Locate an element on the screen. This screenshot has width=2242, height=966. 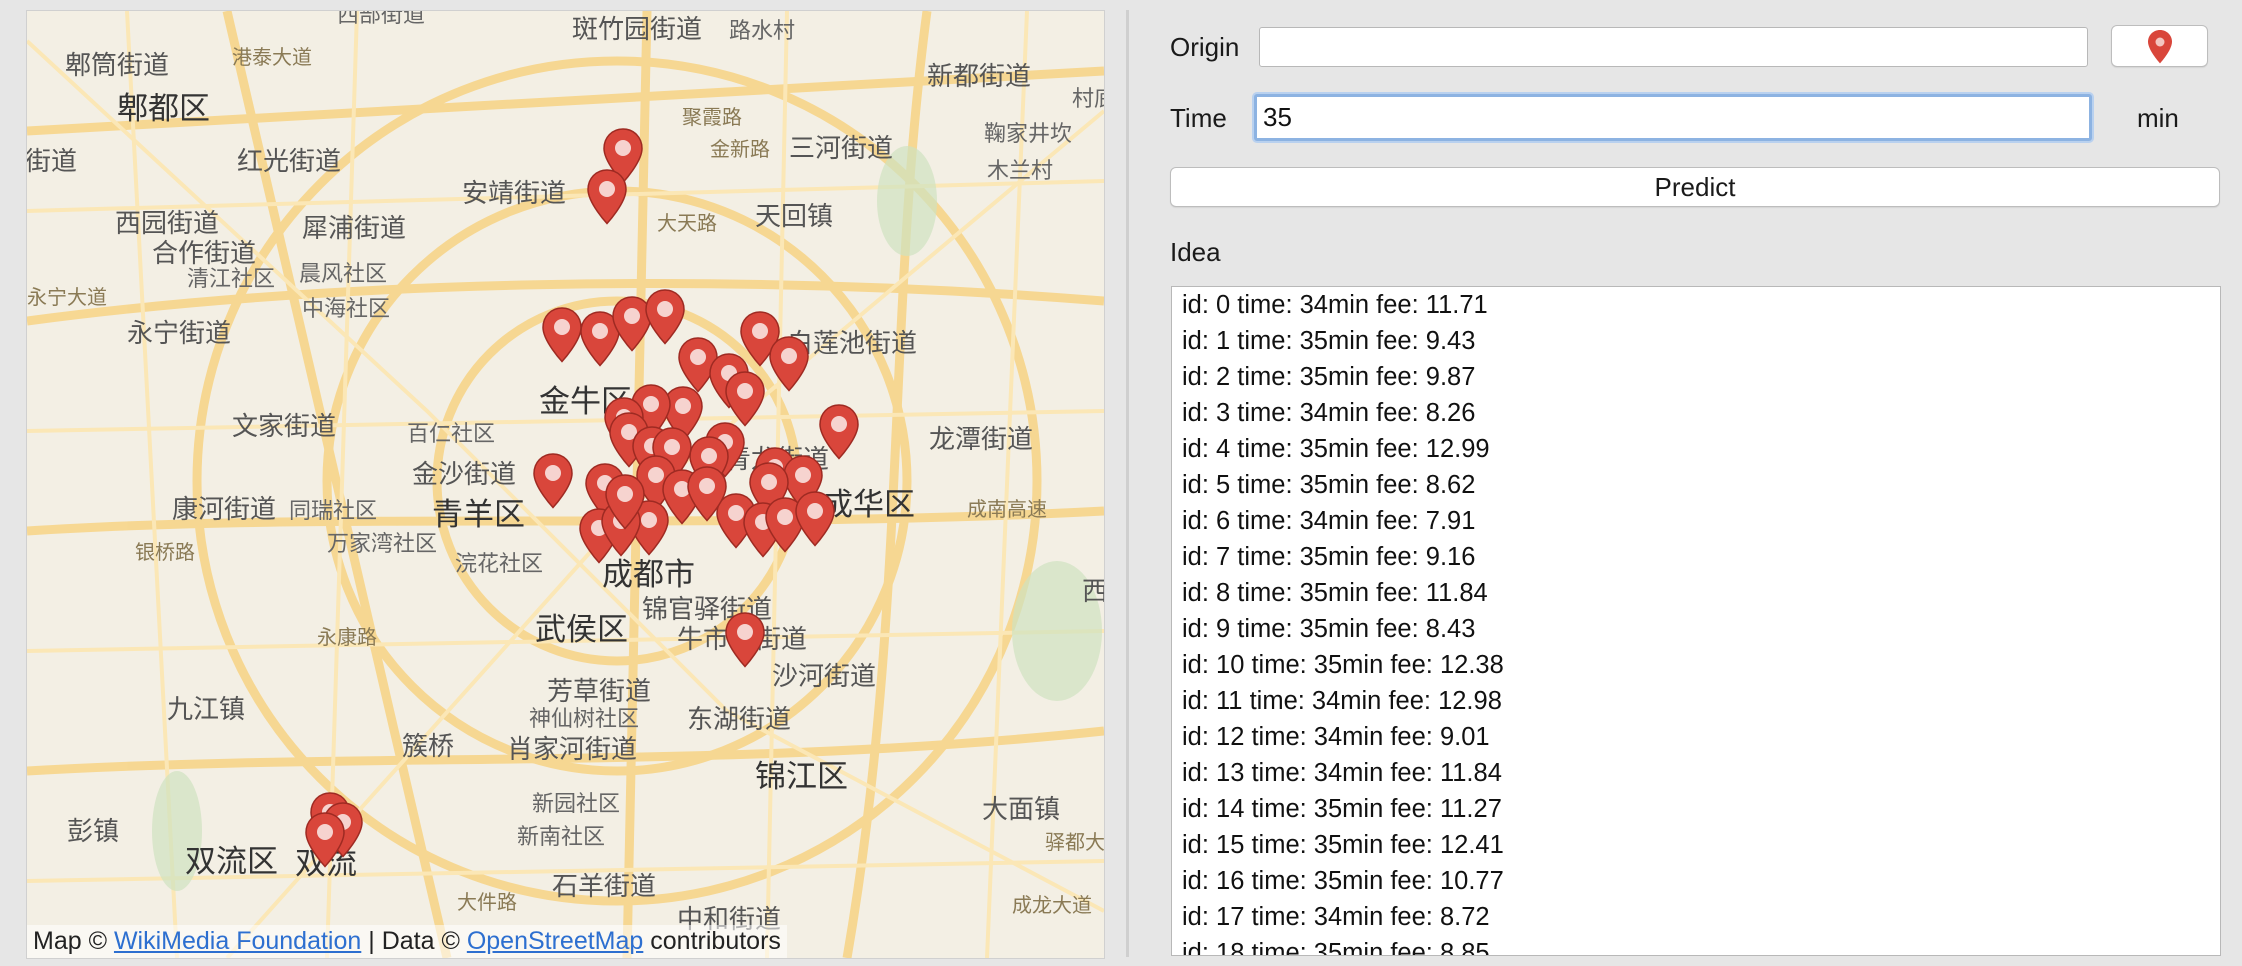
map-place-label: 清江社区 is located at coordinates (231, 279).